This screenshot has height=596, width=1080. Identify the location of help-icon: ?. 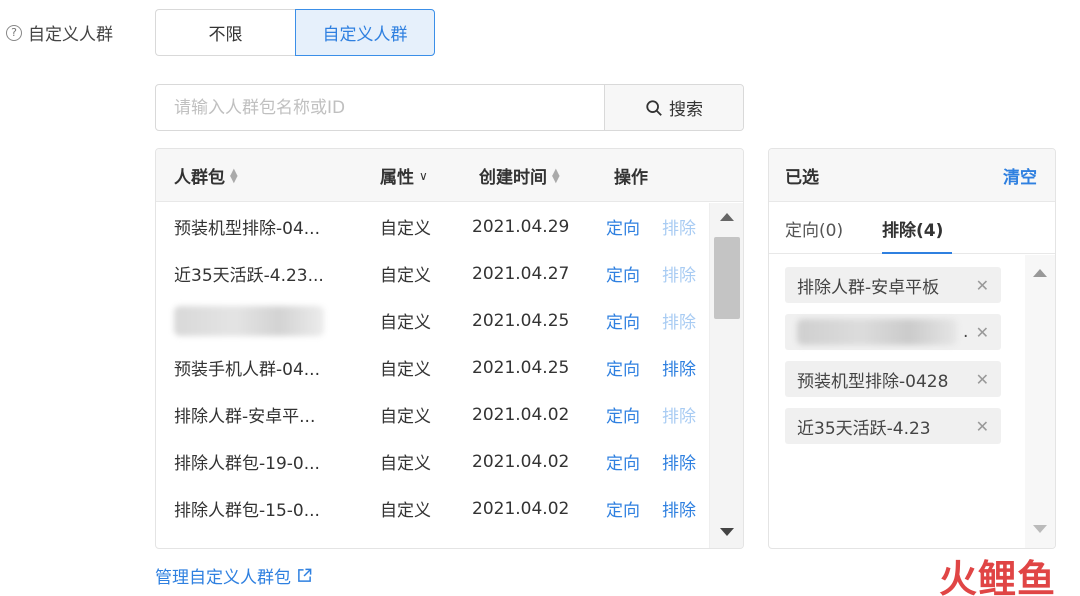
(14, 32).